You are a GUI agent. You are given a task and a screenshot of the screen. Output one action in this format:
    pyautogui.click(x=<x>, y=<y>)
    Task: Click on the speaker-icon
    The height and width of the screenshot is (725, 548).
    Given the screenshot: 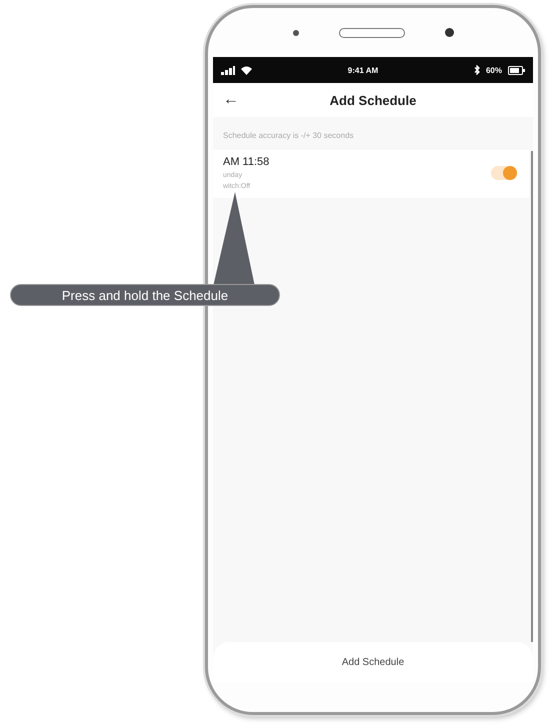 What is the action you would take?
    pyautogui.click(x=371, y=33)
    